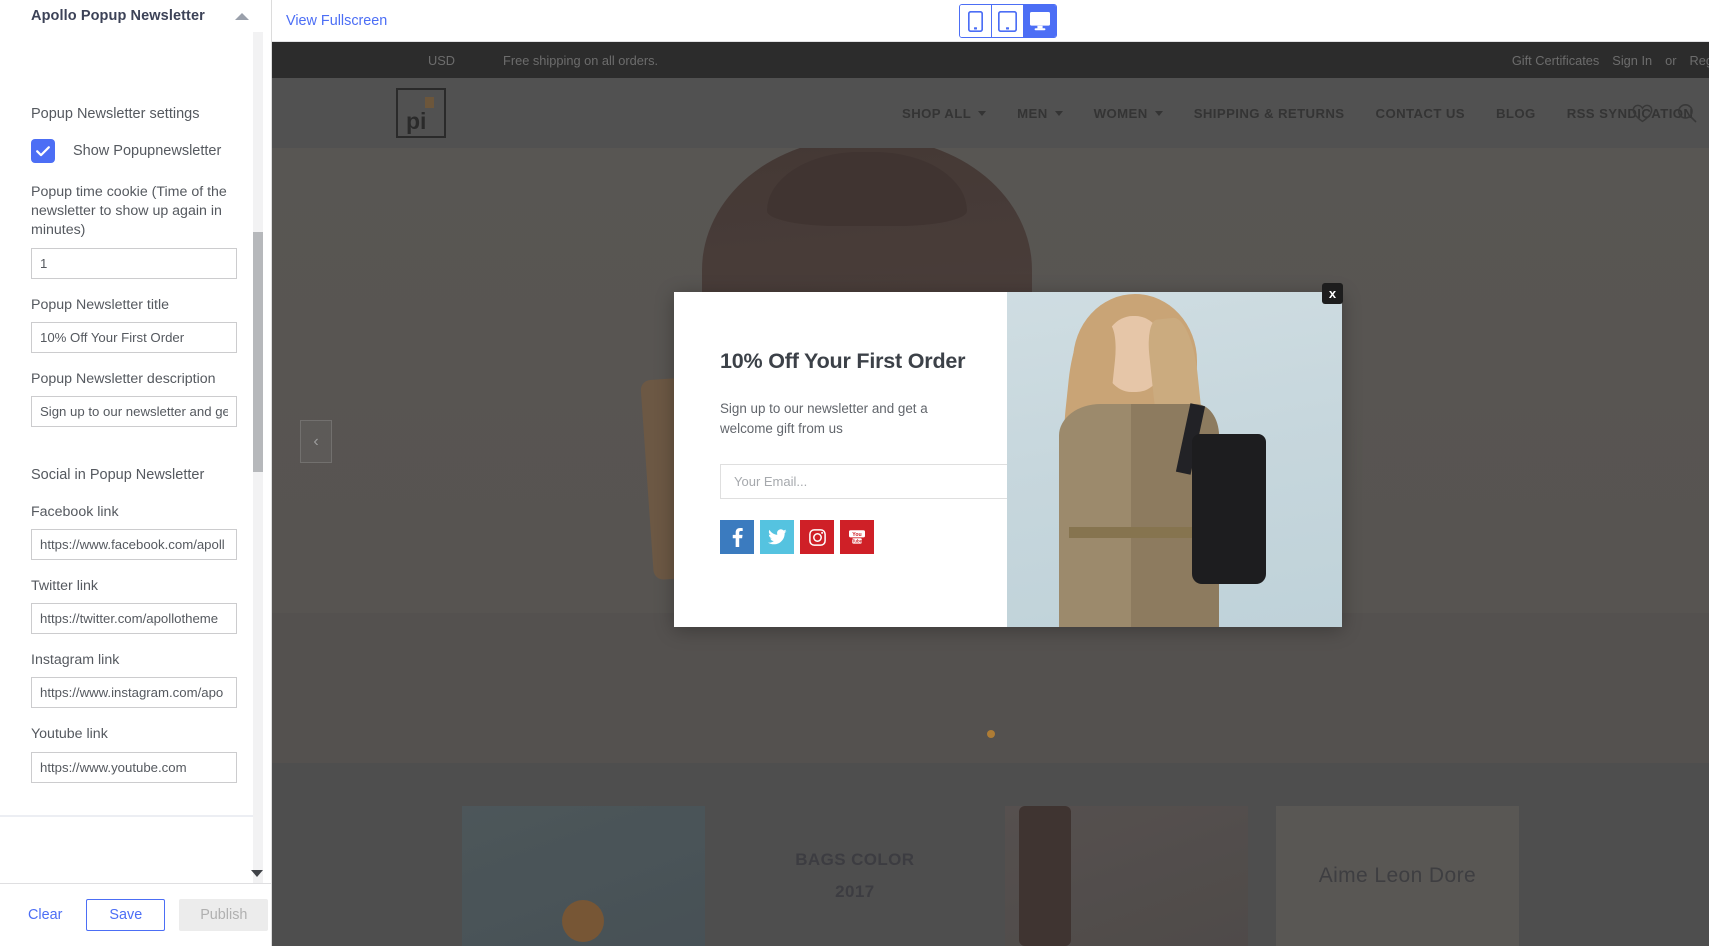 The height and width of the screenshot is (946, 1709). I want to click on logo-text: pi, so click(416, 121).